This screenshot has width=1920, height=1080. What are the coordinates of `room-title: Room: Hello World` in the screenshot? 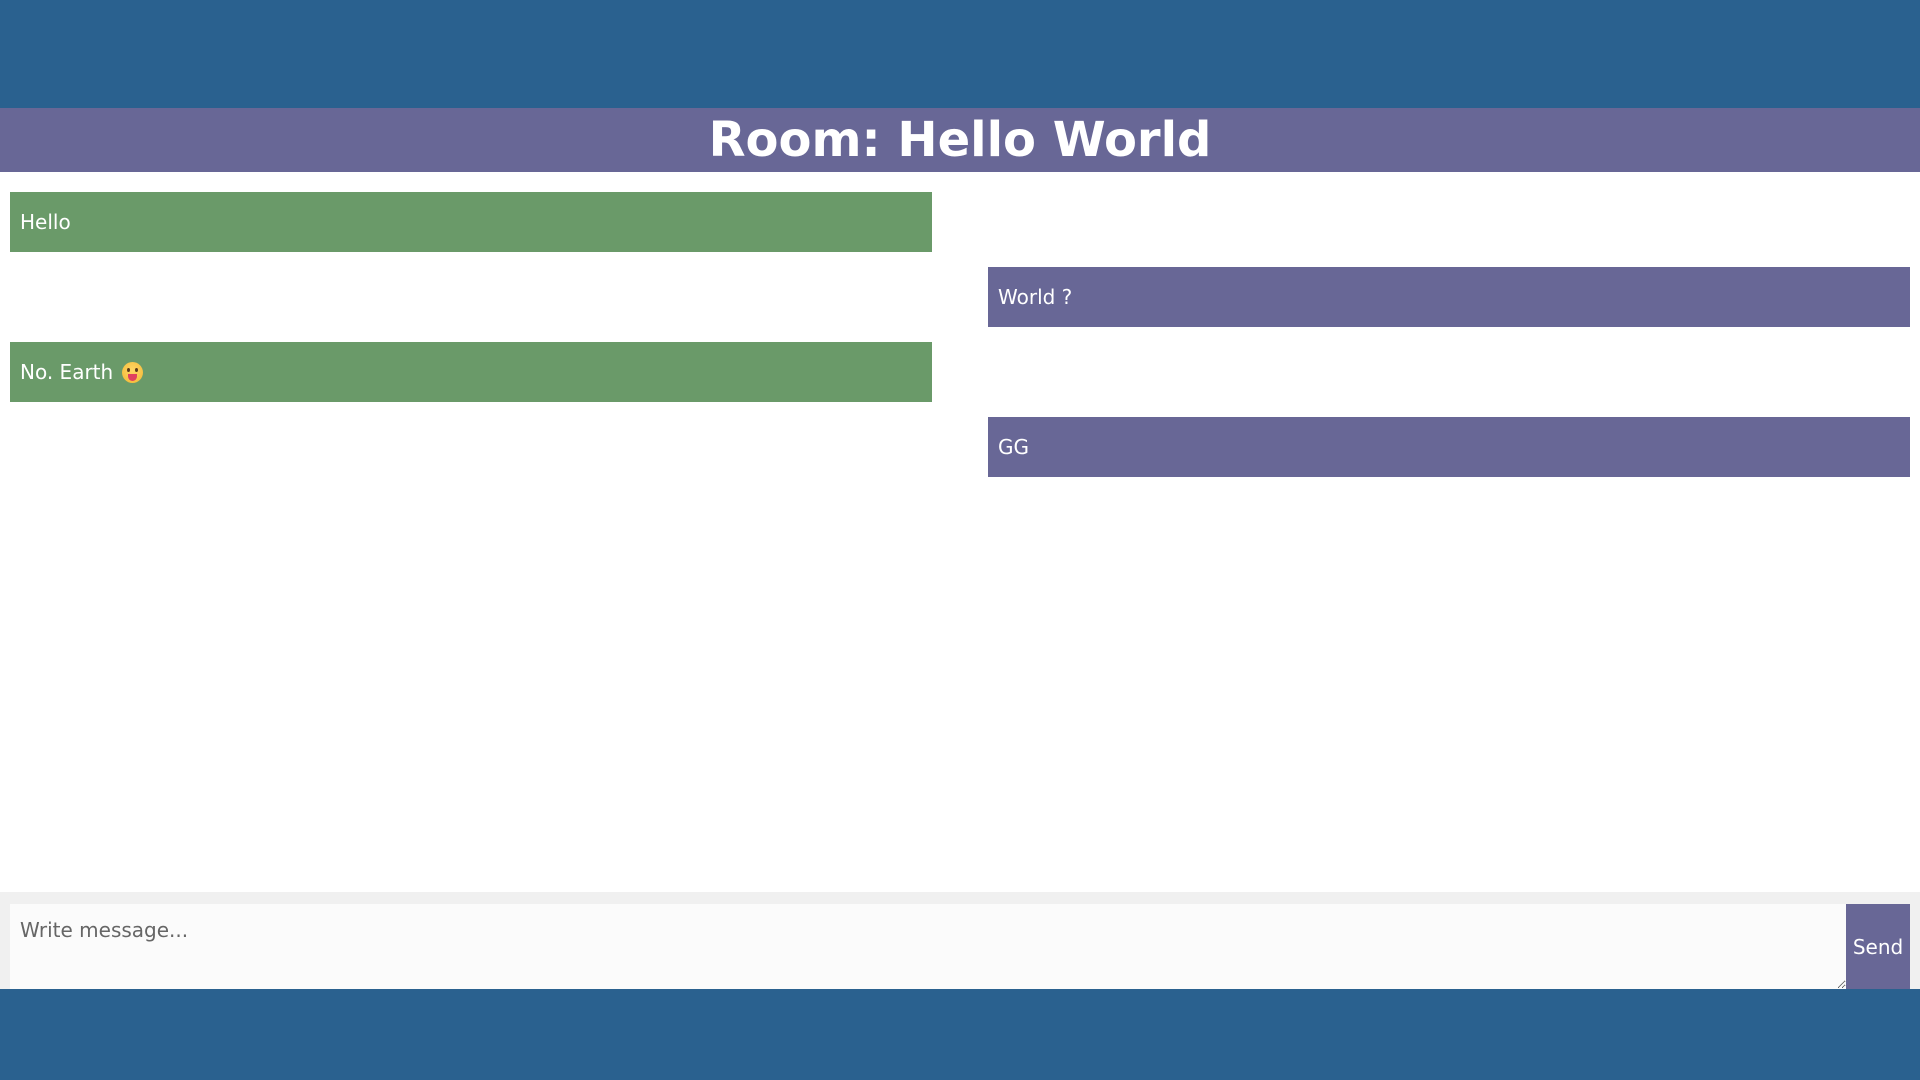 It's located at (960, 140).